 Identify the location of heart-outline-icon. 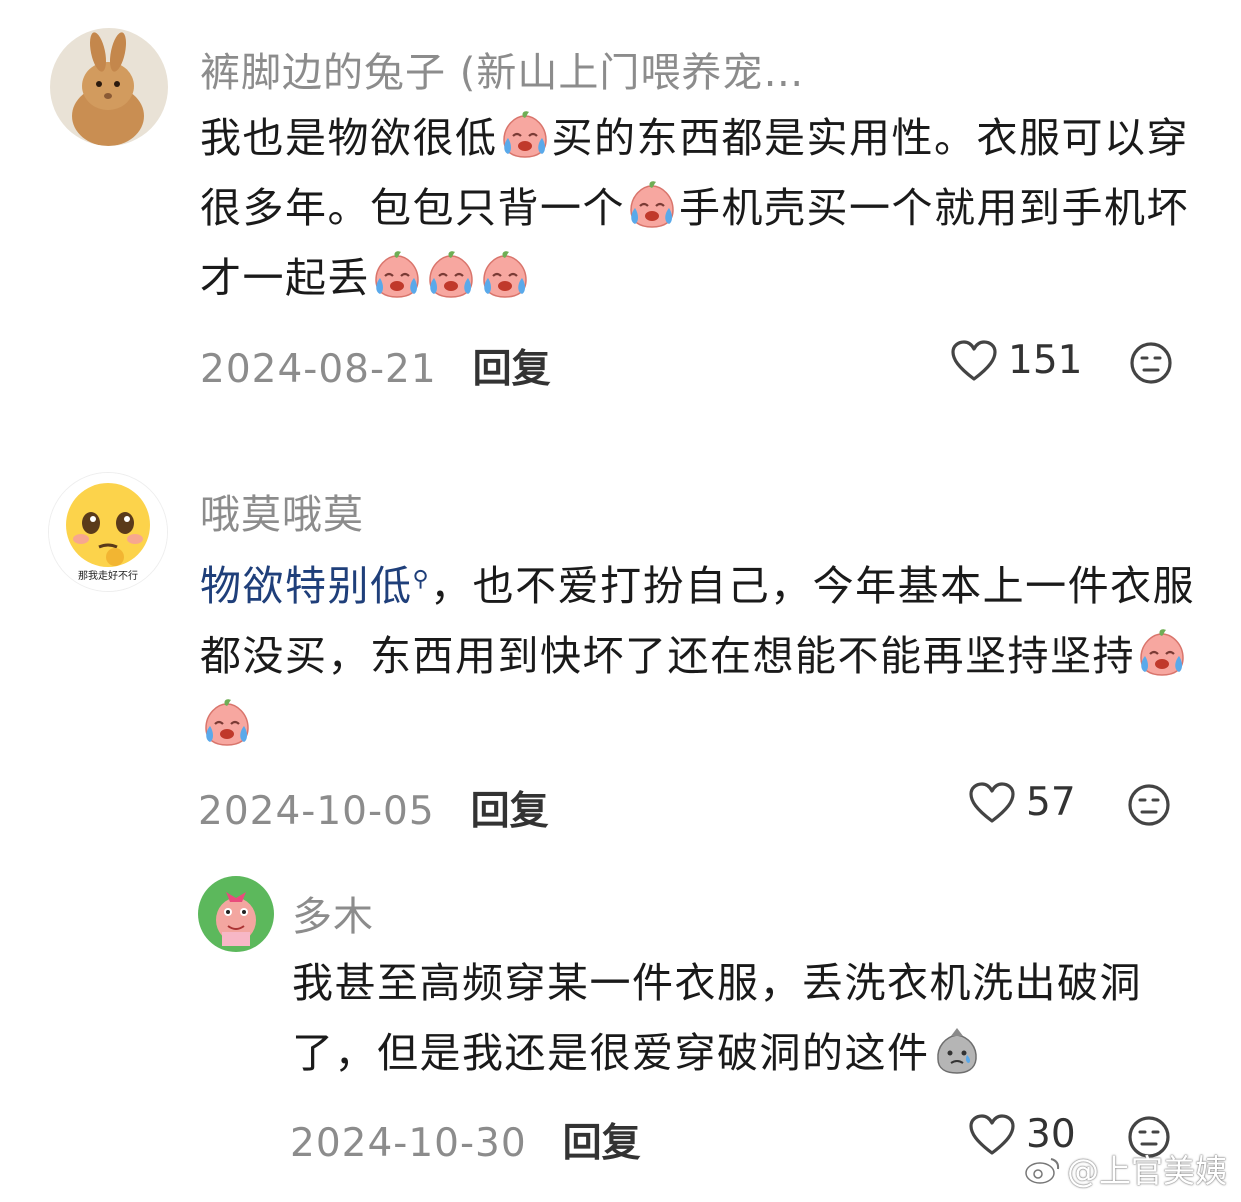
(992, 1135).